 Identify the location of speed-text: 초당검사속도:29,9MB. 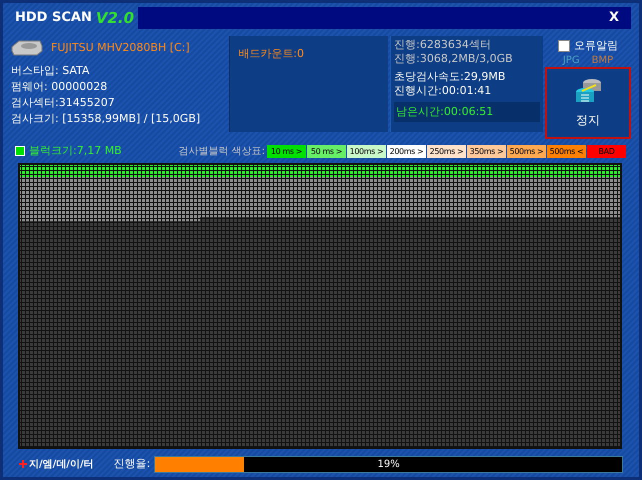
(450, 77).